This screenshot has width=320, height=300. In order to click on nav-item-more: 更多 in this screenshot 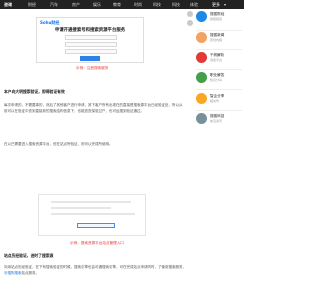, I will do `click(216, 4)`.